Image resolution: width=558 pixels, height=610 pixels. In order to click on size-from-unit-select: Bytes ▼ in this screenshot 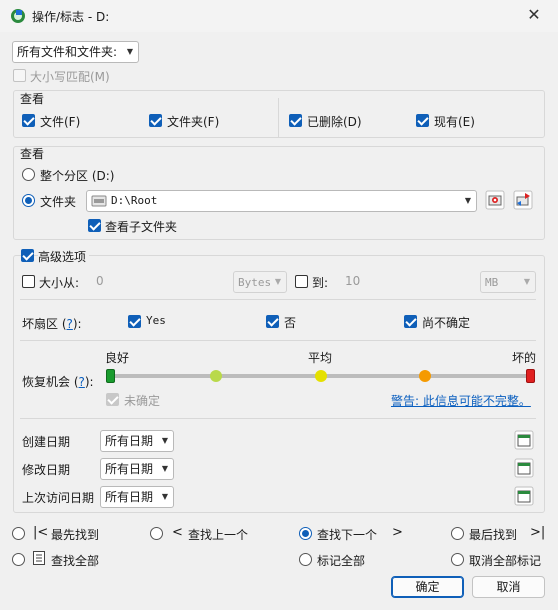, I will do `click(260, 282)`.